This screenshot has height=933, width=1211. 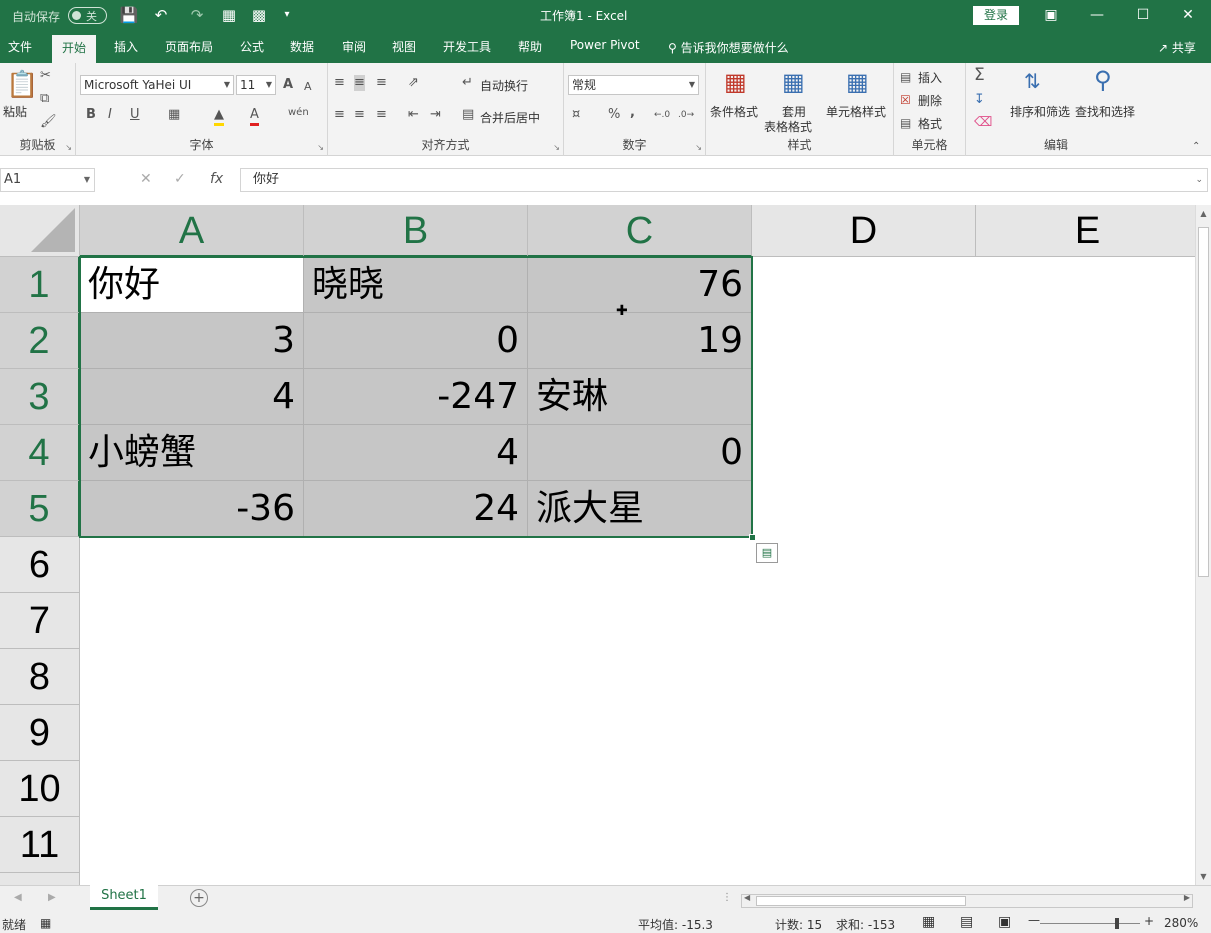 I want to click on align-right-icon: ≡, so click(x=381, y=115).